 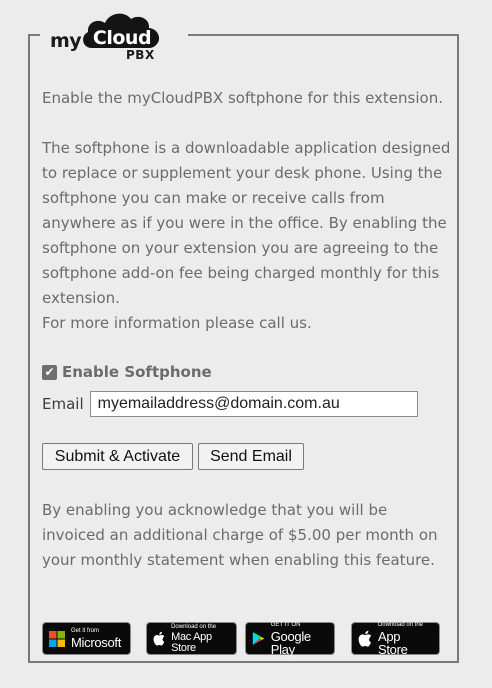 I want to click on send-email-button: Send Email, so click(x=251, y=456).